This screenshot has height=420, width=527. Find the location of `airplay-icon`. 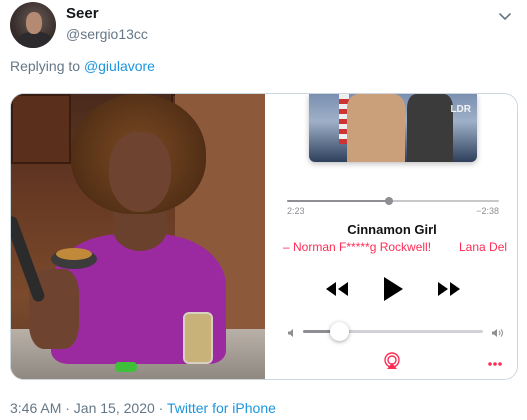

airplay-icon is located at coordinates (392, 363).